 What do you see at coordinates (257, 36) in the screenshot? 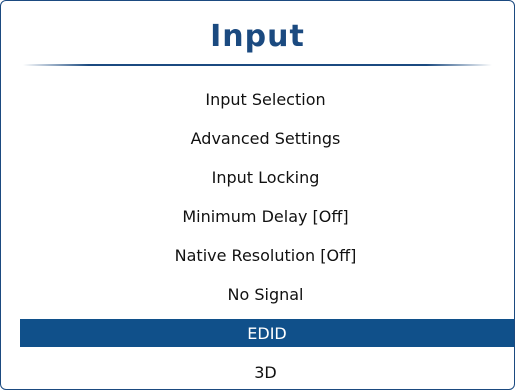
I see `menu-title: Input` at bounding box center [257, 36].